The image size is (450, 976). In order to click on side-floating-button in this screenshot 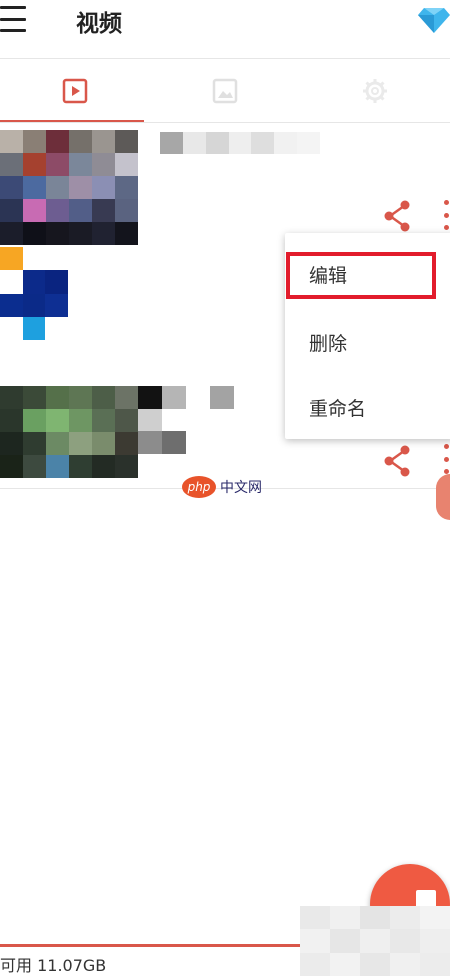, I will do `click(443, 497)`.